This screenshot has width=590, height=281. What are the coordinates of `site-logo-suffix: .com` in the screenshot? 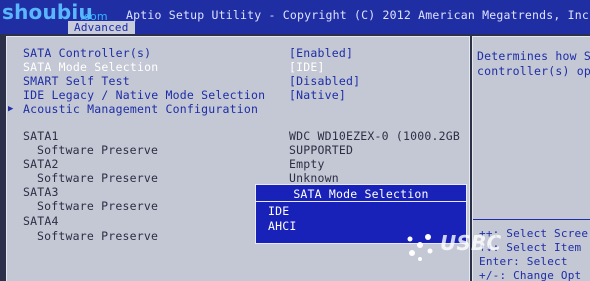 It's located at (94, 16).